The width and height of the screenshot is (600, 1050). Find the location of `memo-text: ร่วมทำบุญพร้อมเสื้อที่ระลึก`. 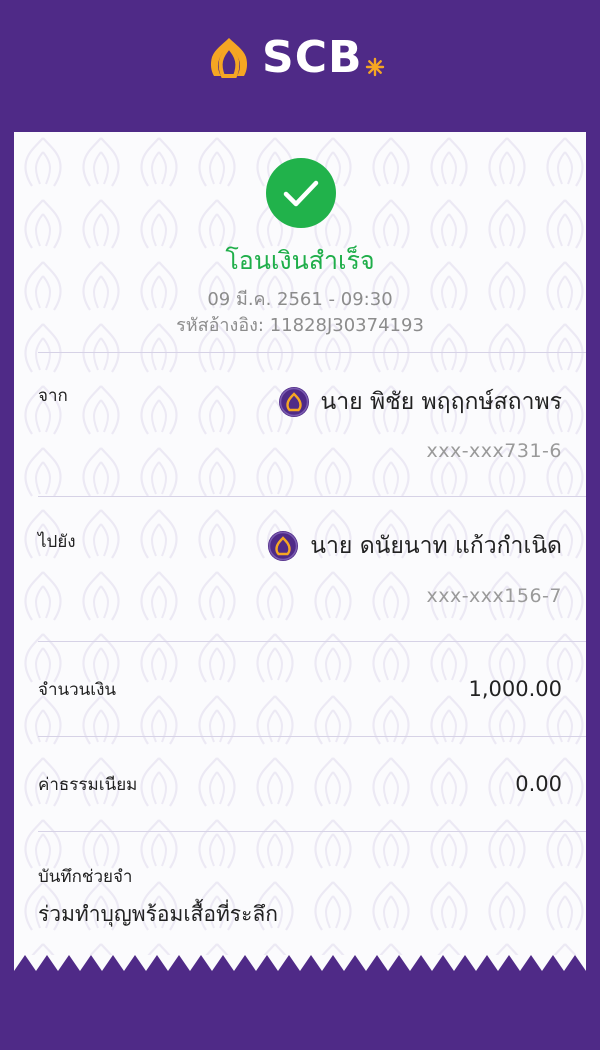

memo-text: ร่วมทำบุญพร้อมเสื้อที่ระลึก is located at coordinates (158, 914).